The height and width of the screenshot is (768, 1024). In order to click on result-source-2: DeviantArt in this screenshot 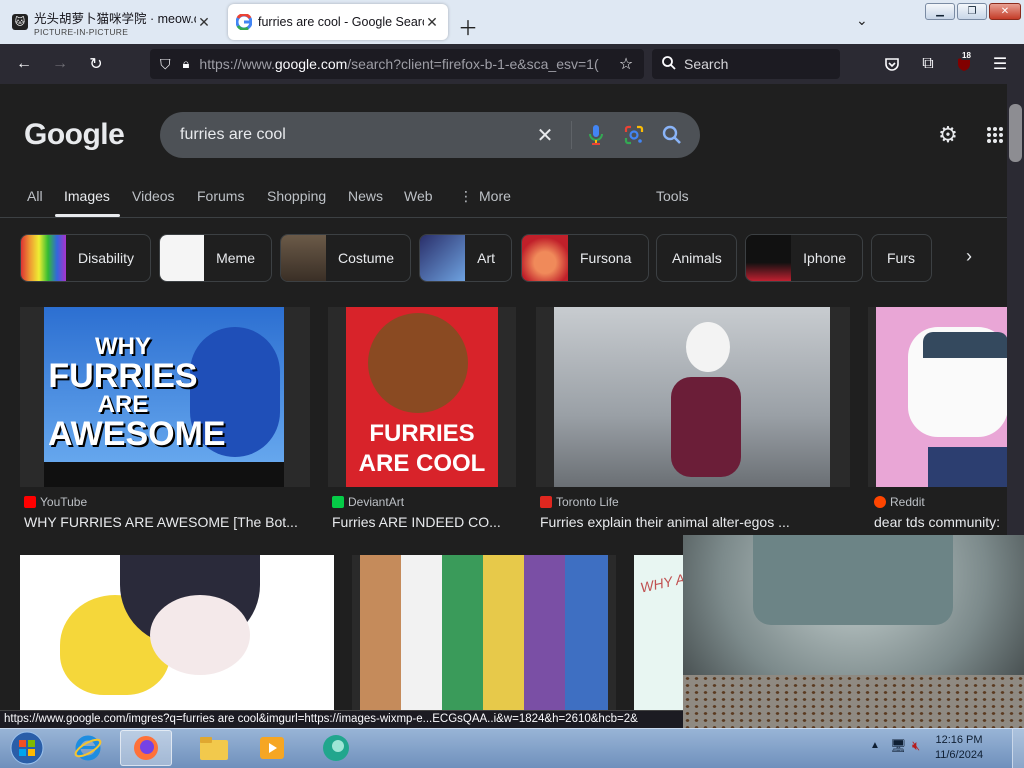, I will do `click(368, 502)`.